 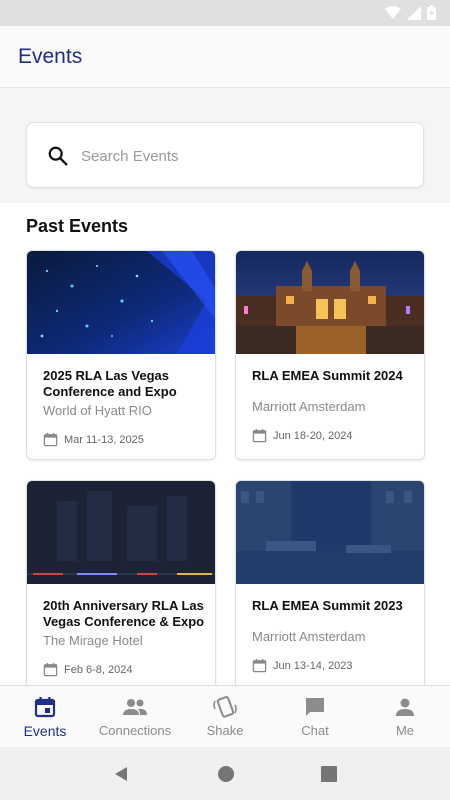 I want to click on status-bar, so click(x=225, y=13).